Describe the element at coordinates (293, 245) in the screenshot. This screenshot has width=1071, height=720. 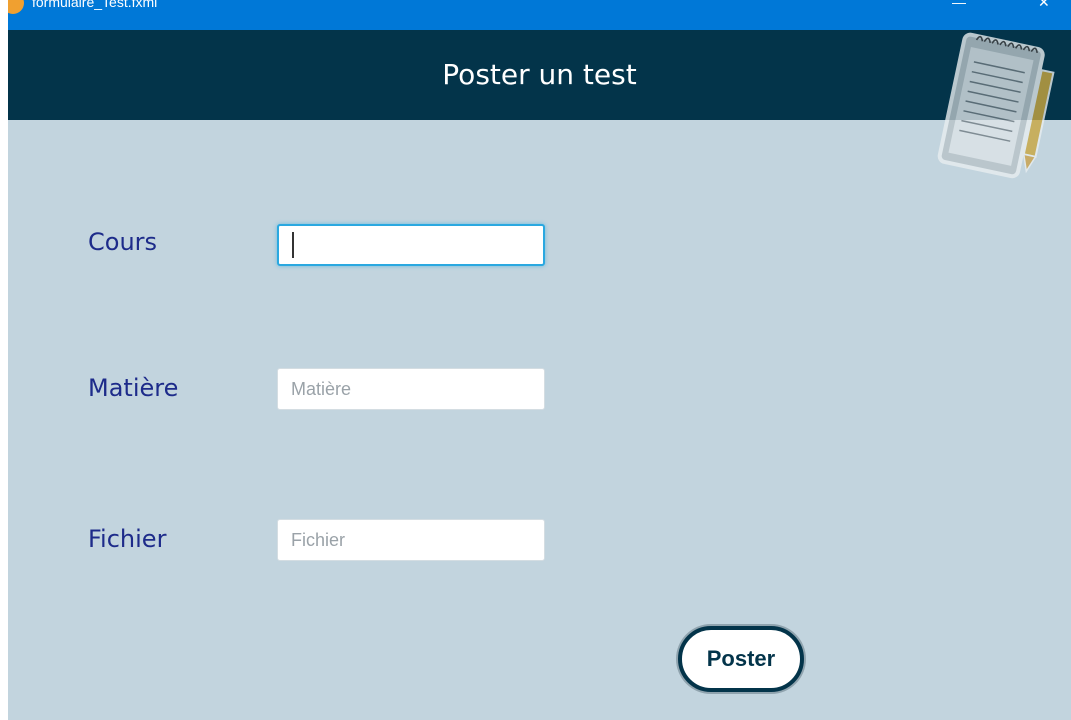
I see `text-caret` at that location.